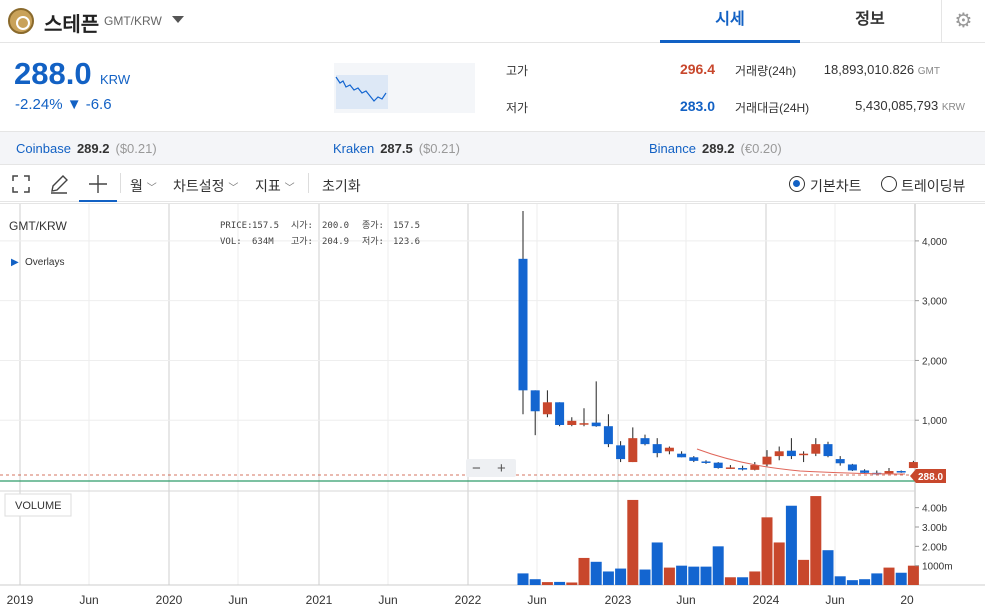 The height and width of the screenshot is (616, 985). What do you see at coordinates (302, 225) in the screenshot?
I see `info-open-label: 시가:` at bounding box center [302, 225].